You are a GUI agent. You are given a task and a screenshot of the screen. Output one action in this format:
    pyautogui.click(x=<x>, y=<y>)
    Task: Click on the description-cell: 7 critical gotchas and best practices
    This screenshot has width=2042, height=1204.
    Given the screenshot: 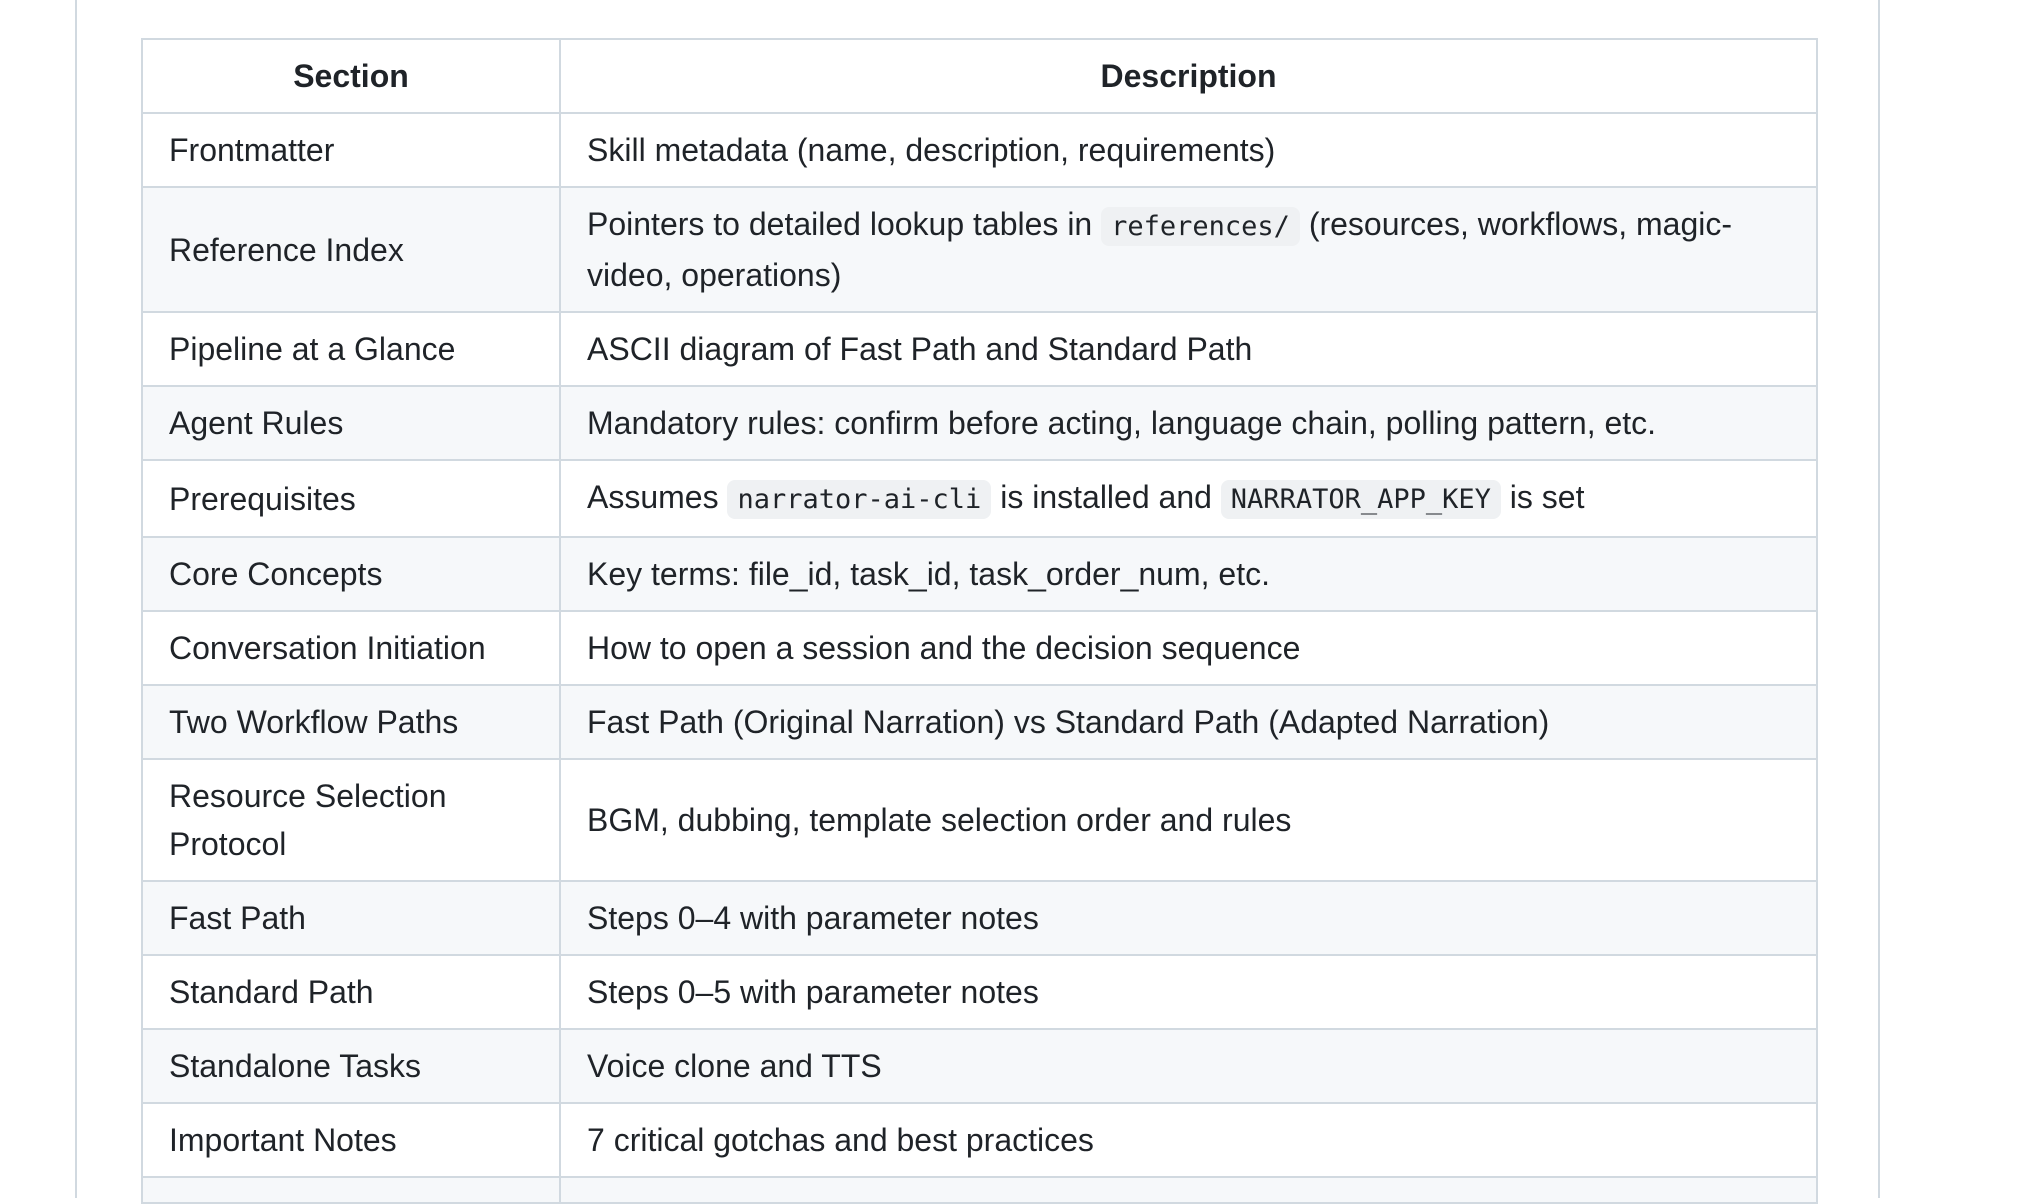 What is the action you would take?
    pyautogui.click(x=1188, y=1140)
    